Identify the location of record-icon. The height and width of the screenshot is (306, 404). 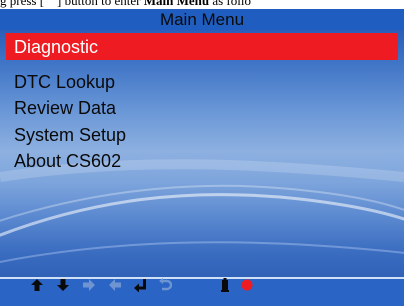
(247, 285).